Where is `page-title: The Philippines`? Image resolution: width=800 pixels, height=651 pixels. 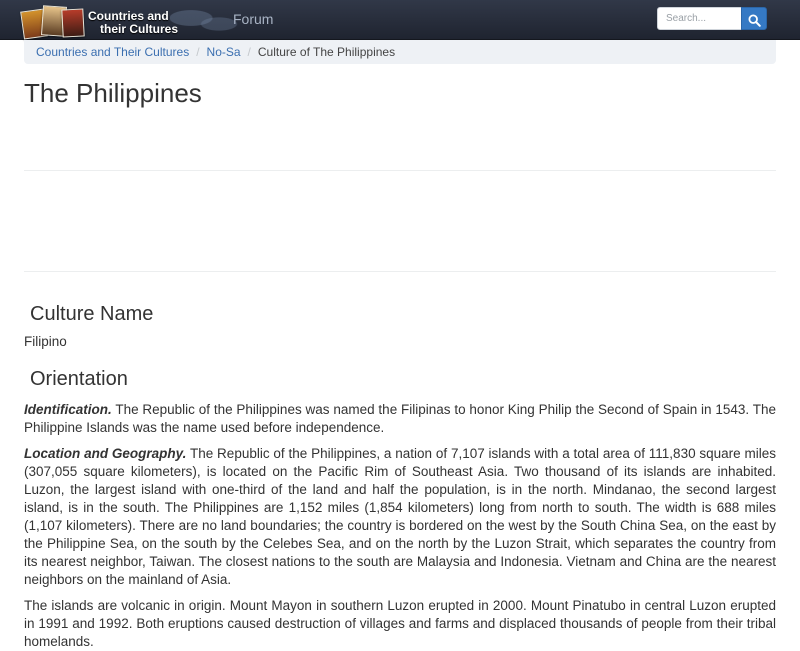 page-title: The Philippines is located at coordinates (113, 93).